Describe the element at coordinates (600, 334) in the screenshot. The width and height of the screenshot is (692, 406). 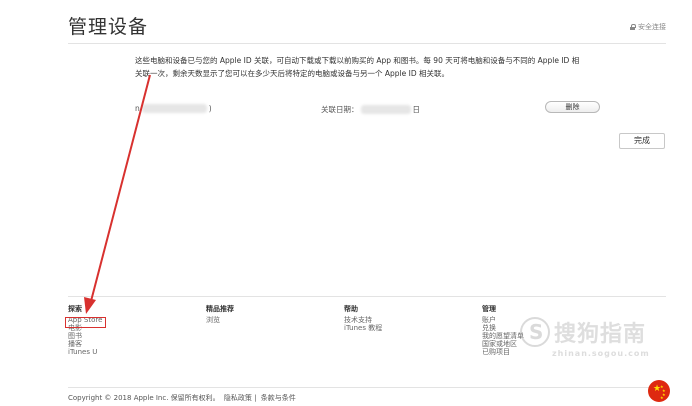
I see `watermark-text: 搜狗指南` at that location.